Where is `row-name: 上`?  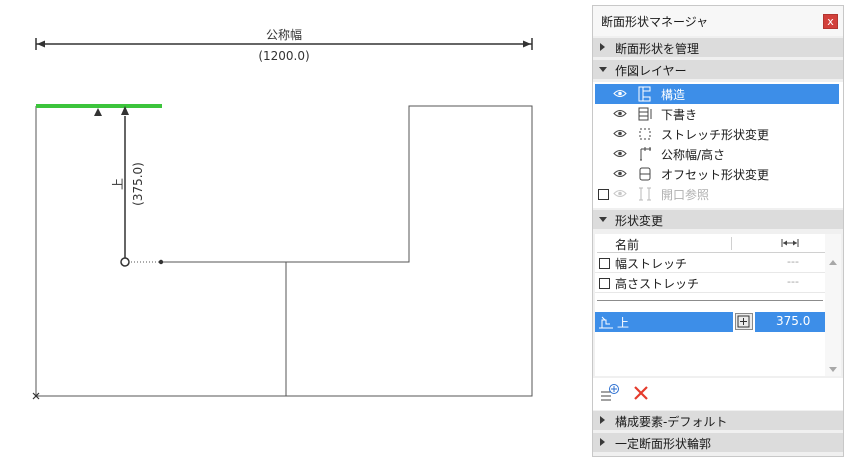 row-name: 上 is located at coordinates (623, 323).